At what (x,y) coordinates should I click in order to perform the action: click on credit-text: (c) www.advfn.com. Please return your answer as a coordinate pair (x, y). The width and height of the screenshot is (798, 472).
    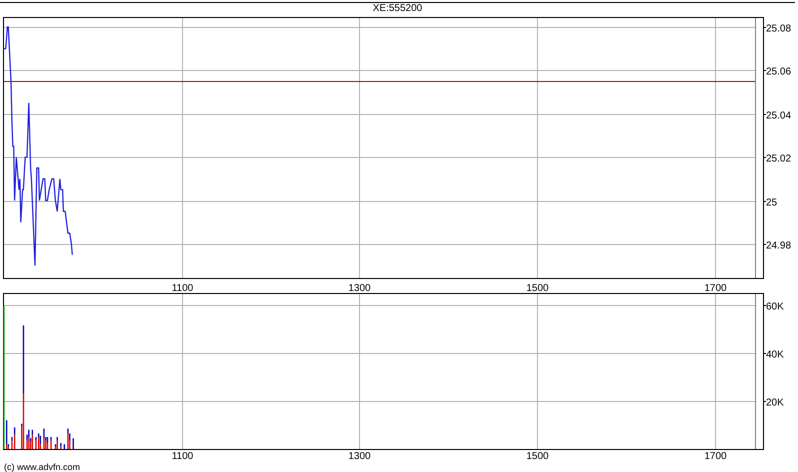
    Looking at the image, I should click on (42, 467).